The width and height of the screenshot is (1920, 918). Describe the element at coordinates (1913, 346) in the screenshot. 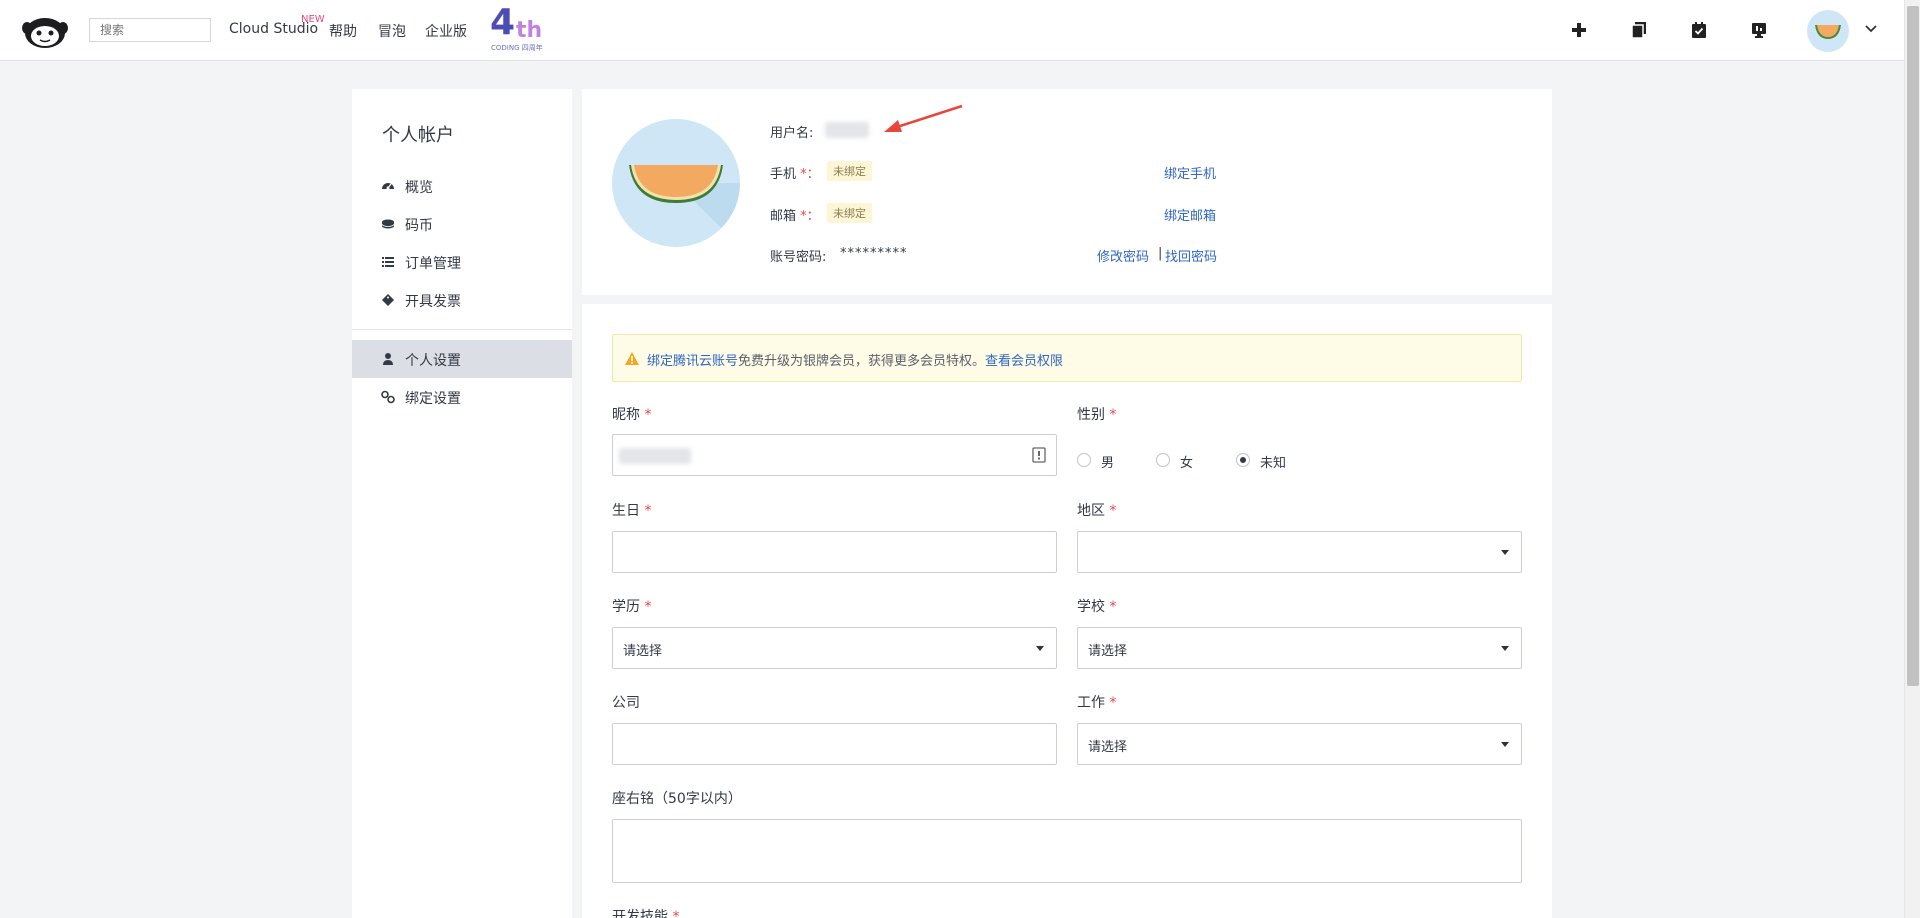

I see `scrollbar-thumb` at that location.